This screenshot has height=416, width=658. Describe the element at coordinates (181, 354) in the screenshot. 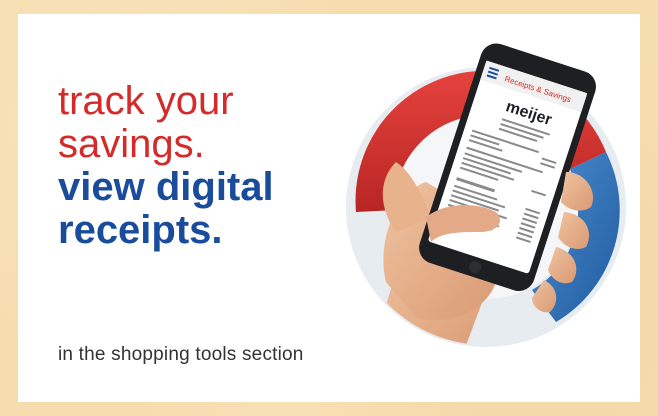

I see `promo-subtext: in the shopping tools section` at that location.